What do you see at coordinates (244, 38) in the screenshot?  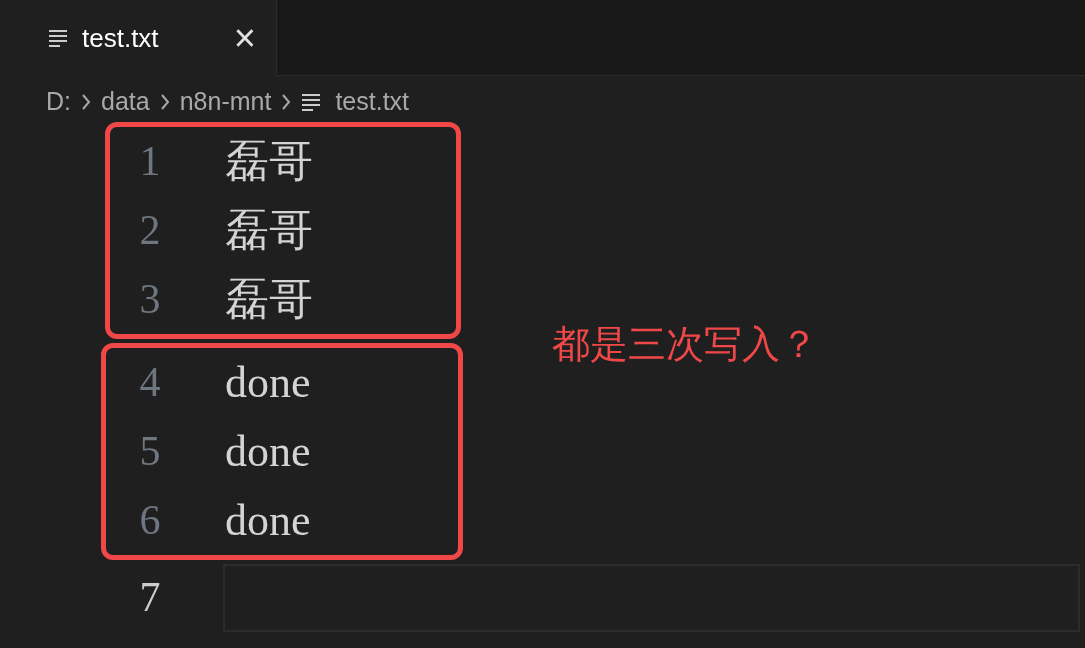 I see `close-button: ×` at bounding box center [244, 38].